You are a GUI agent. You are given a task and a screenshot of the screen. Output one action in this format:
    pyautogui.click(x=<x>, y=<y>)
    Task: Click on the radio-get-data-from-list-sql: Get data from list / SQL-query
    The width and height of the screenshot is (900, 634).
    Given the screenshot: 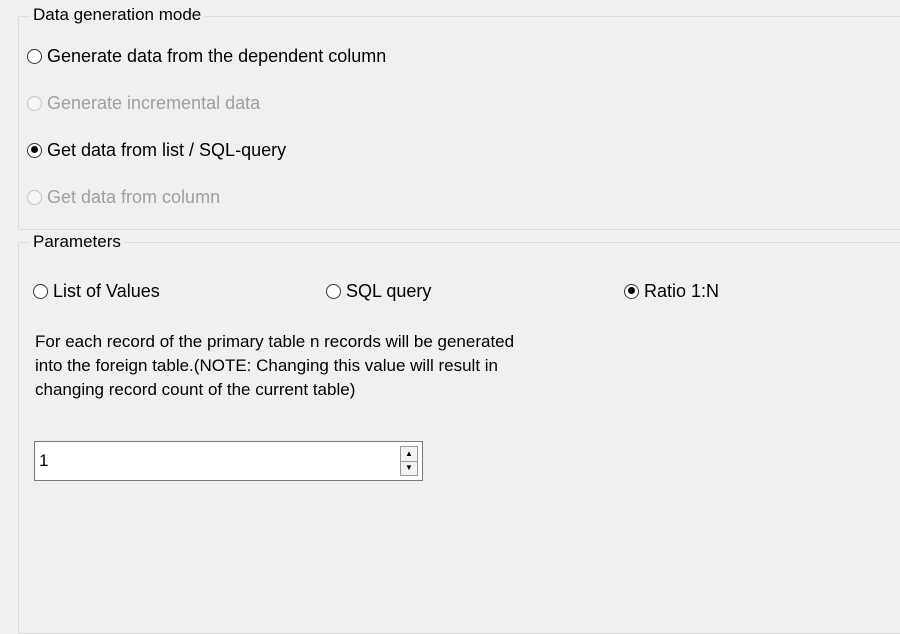 What is the action you would take?
    pyautogui.click(x=156, y=150)
    